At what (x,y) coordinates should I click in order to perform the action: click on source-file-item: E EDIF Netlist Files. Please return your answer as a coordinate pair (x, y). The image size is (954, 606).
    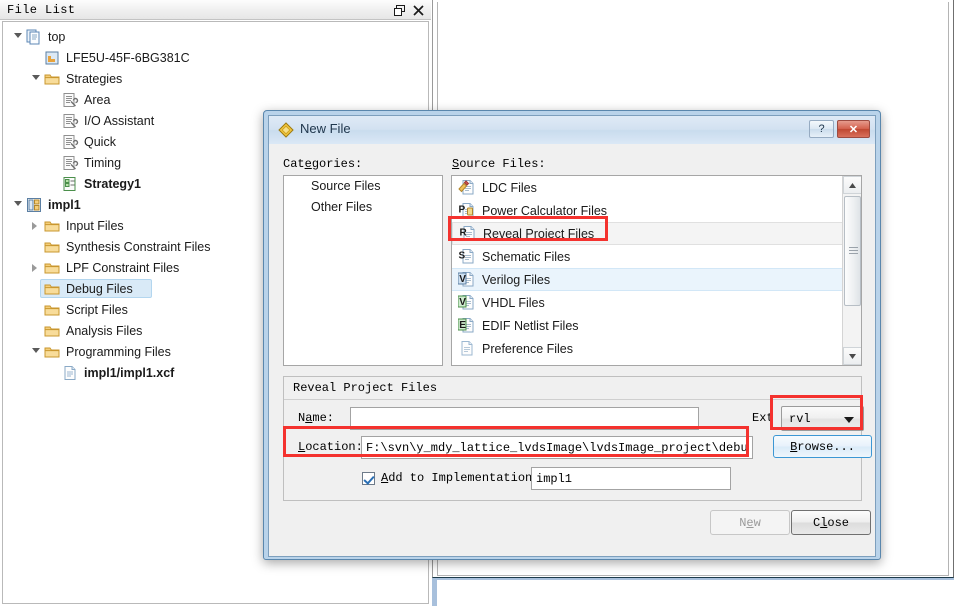
    Looking at the image, I should click on (647, 325).